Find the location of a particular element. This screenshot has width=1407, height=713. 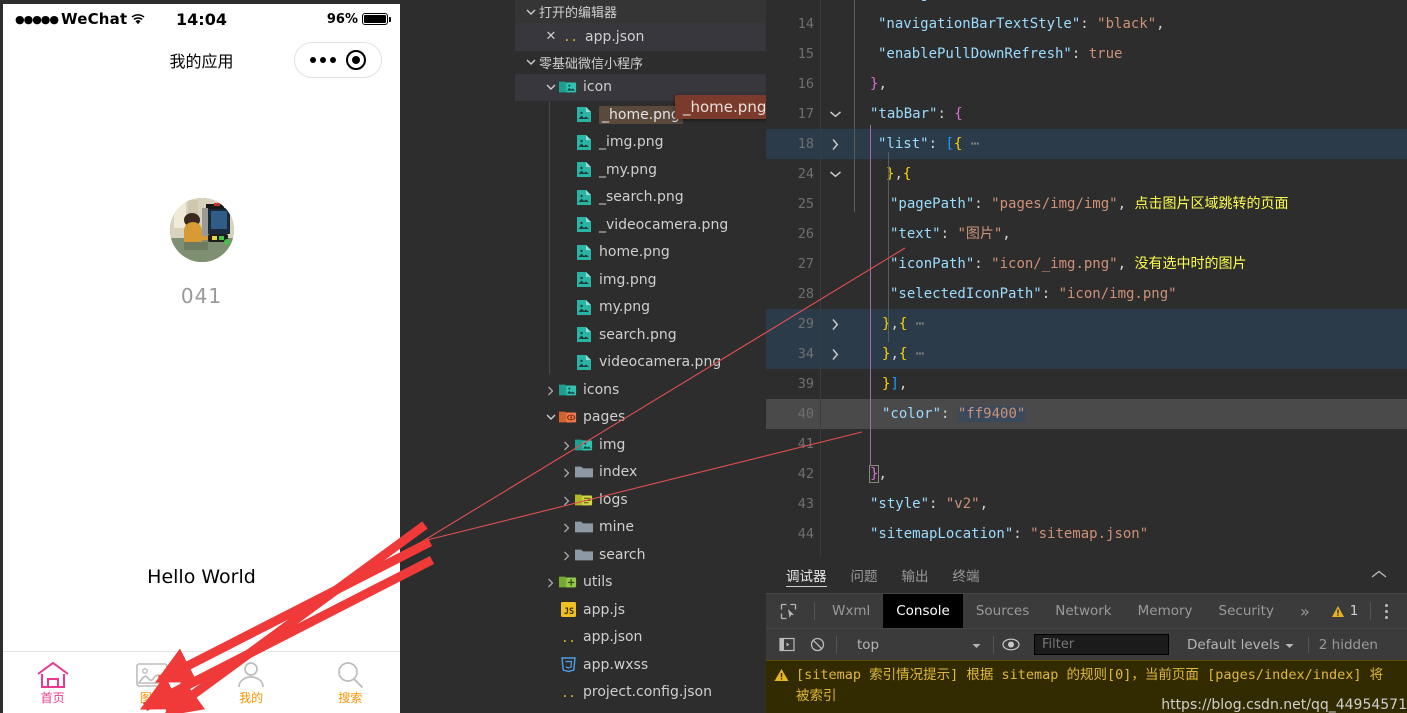

tree-item: _my.png is located at coordinates (640, 170).